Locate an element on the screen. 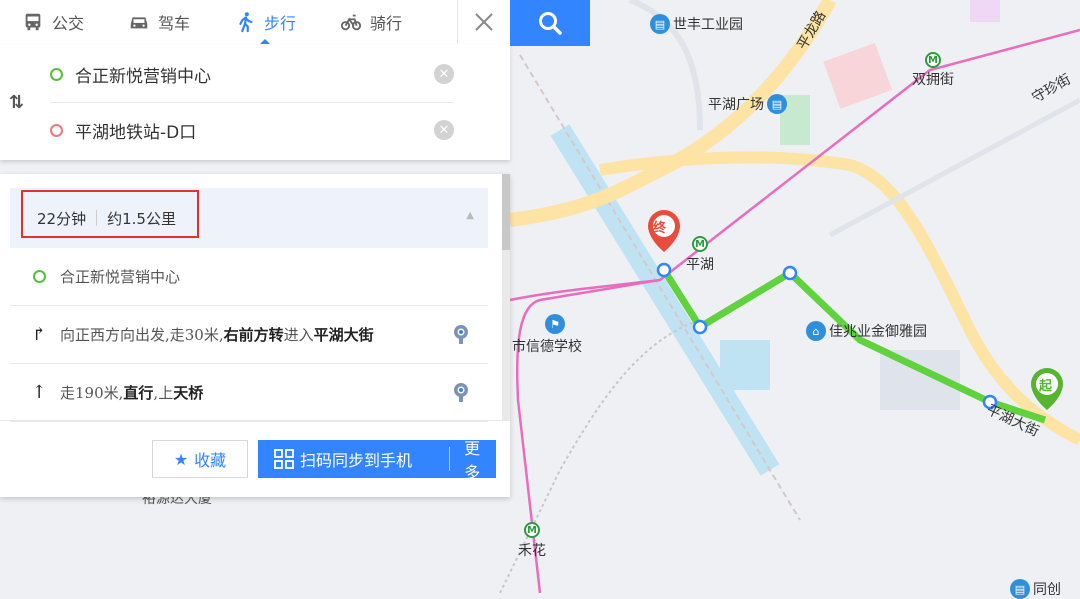 This screenshot has height=599, width=1080. straight-arrow-icon: ↑ is located at coordinates (39, 392).